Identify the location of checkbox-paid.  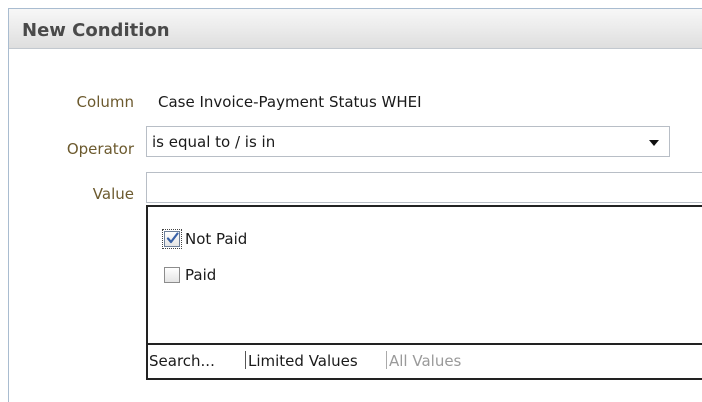
(172, 275).